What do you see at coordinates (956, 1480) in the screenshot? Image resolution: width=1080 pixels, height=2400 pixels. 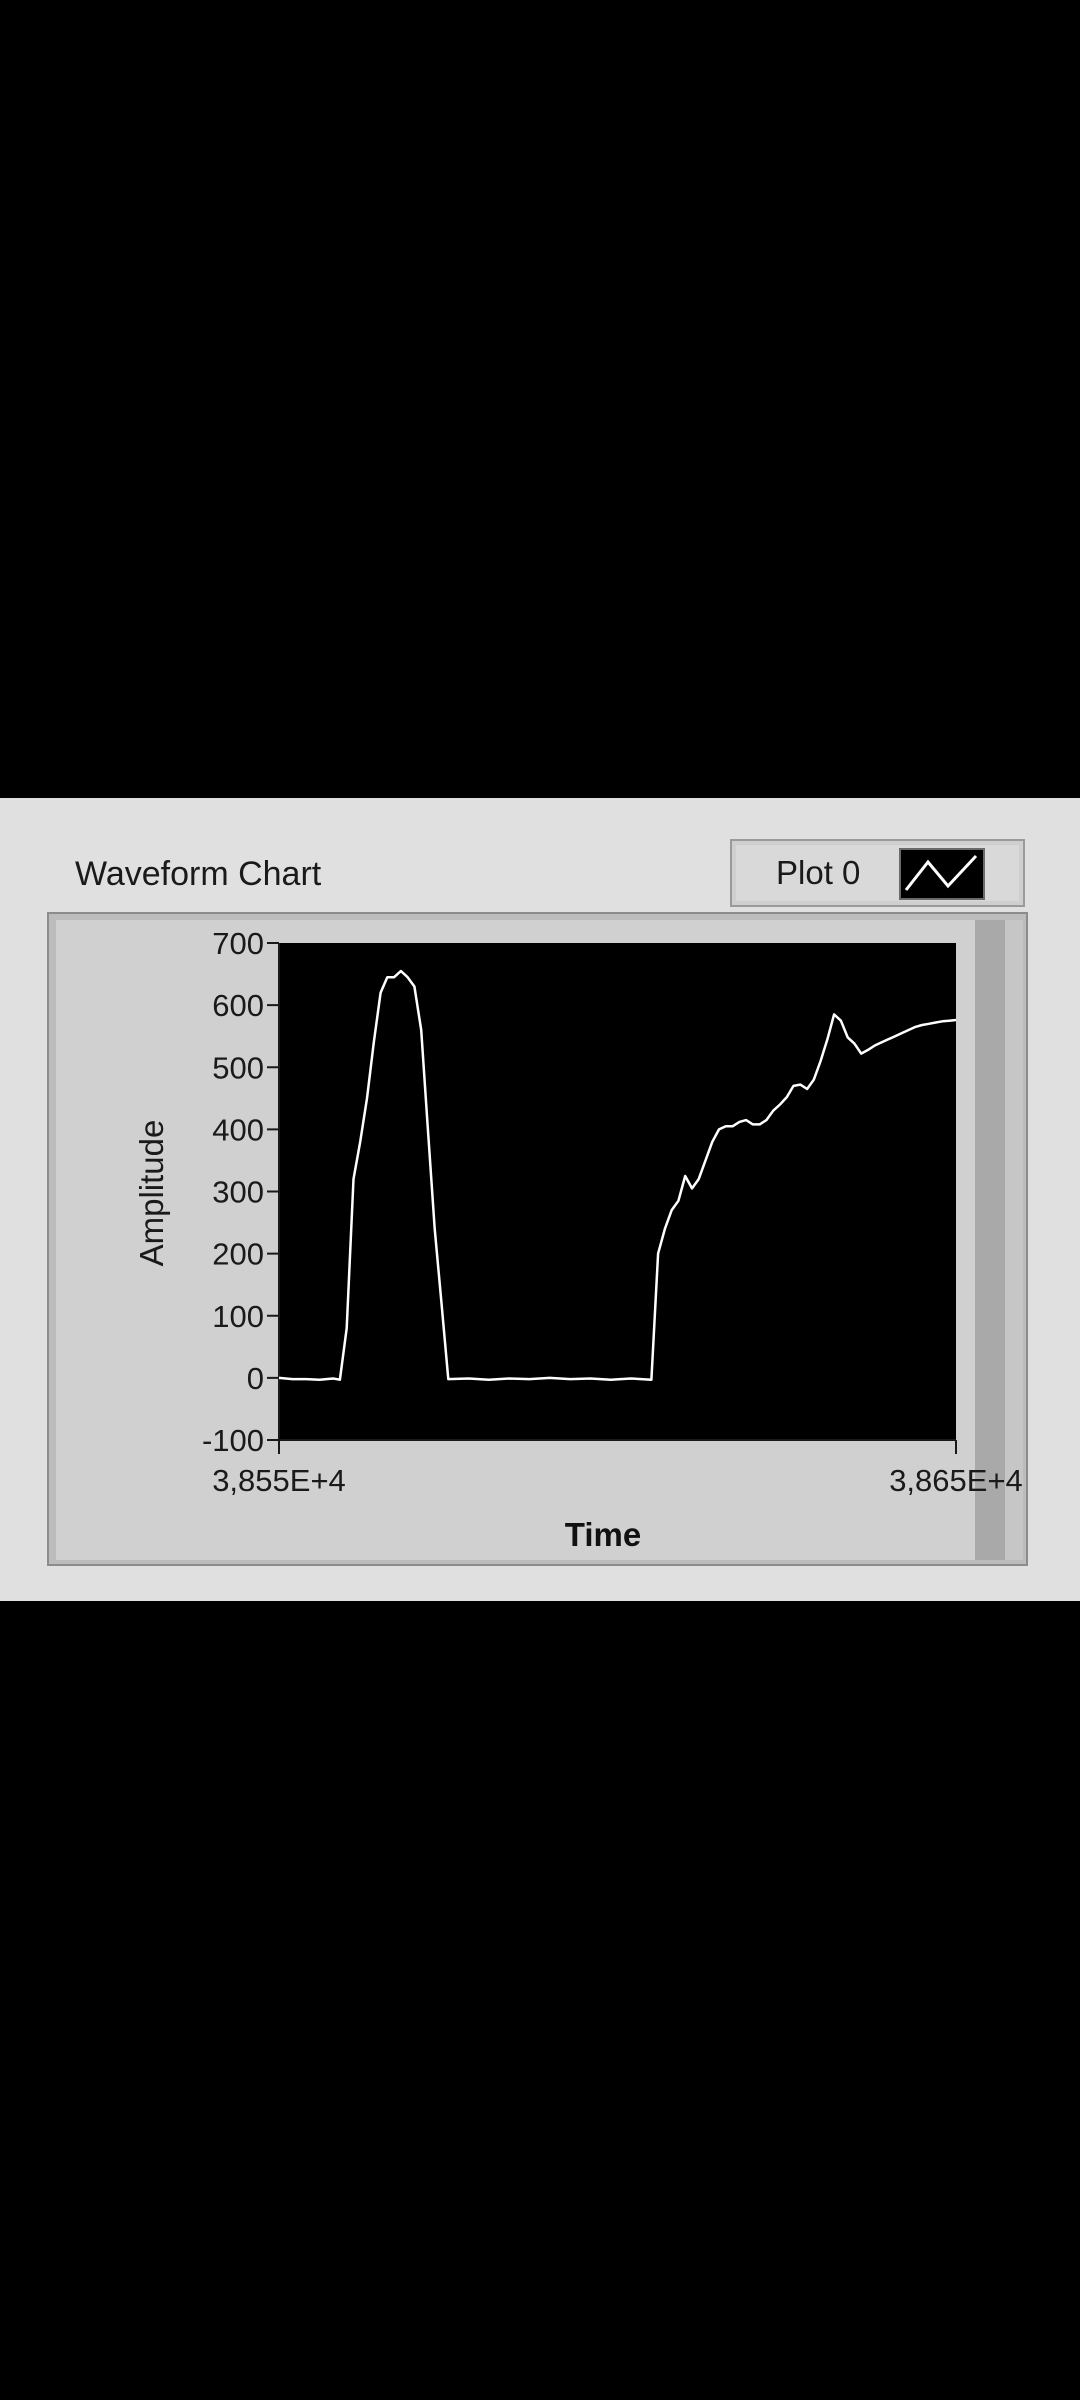 I see `x-tick-label: 3,865E+4` at bounding box center [956, 1480].